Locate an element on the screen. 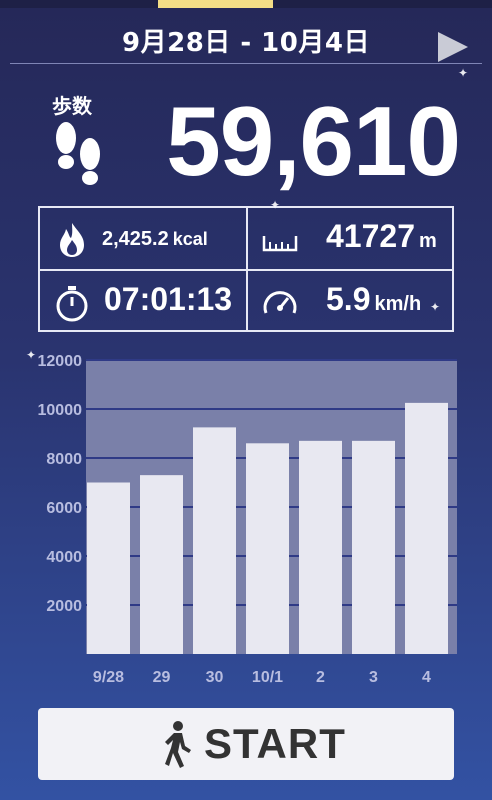  start-label: START is located at coordinates (275, 743).